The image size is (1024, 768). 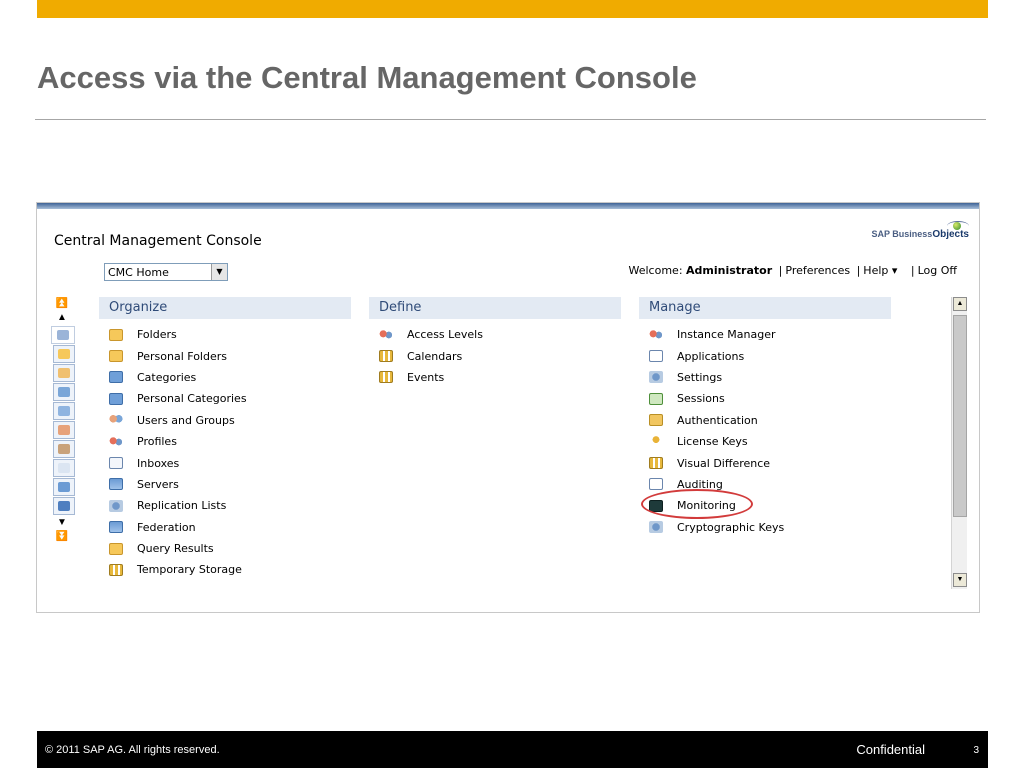 I want to click on list-item-applications: Applications, so click(x=765, y=355).